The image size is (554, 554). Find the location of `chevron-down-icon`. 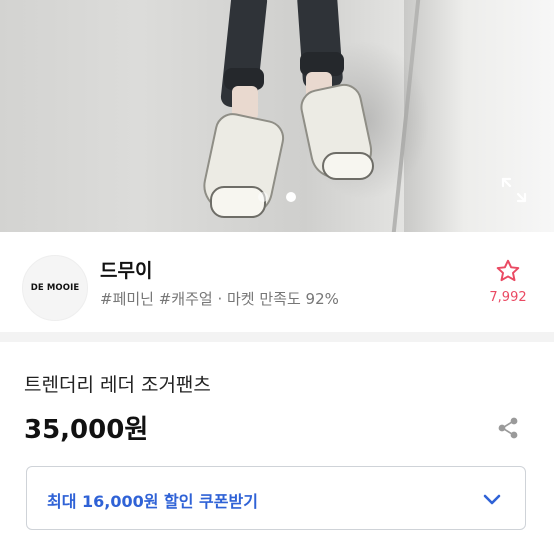

chevron-down-icon is located at coordinates (492, 499).